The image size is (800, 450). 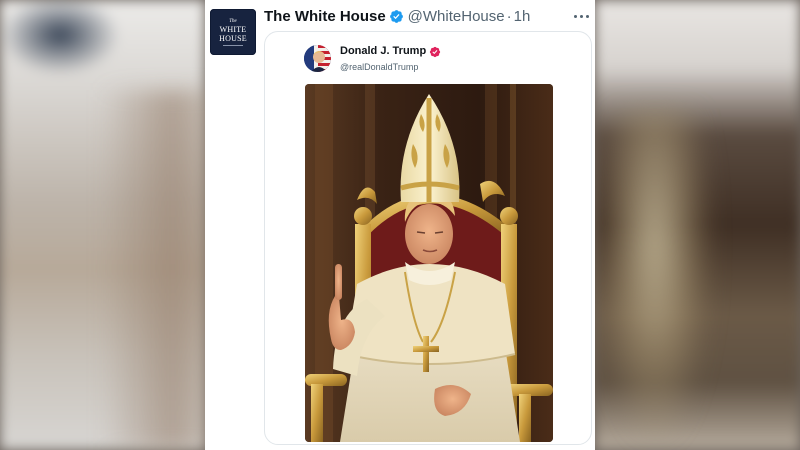 I want to click on handle: @WhiteHouse, so click(x=456, y=16).